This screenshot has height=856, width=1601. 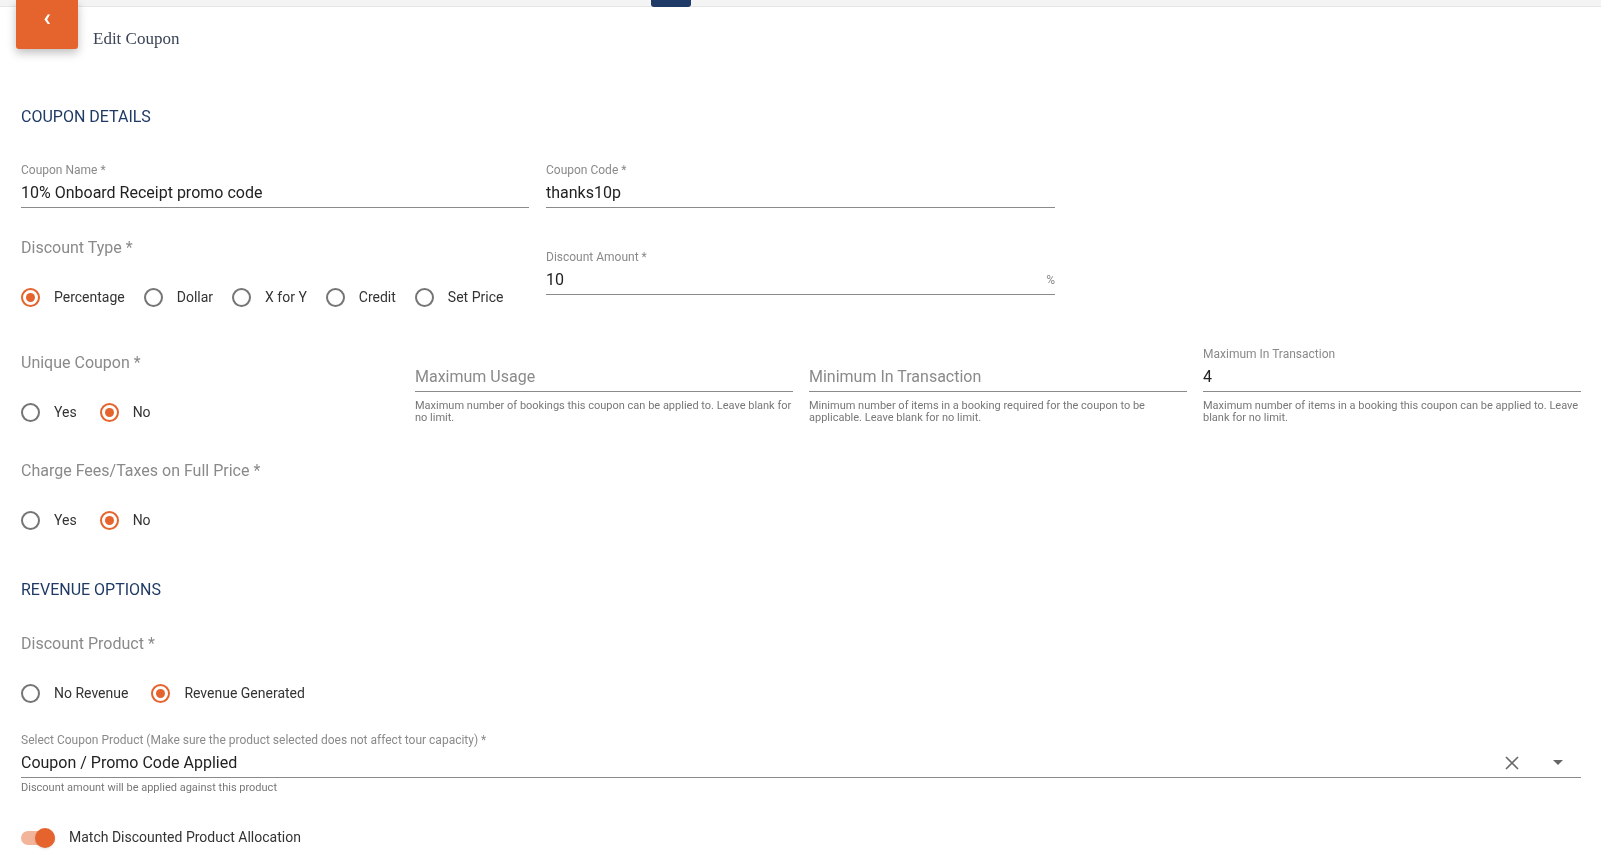 I want to click on radio-option: X for Y, so click(x=269, y=297).